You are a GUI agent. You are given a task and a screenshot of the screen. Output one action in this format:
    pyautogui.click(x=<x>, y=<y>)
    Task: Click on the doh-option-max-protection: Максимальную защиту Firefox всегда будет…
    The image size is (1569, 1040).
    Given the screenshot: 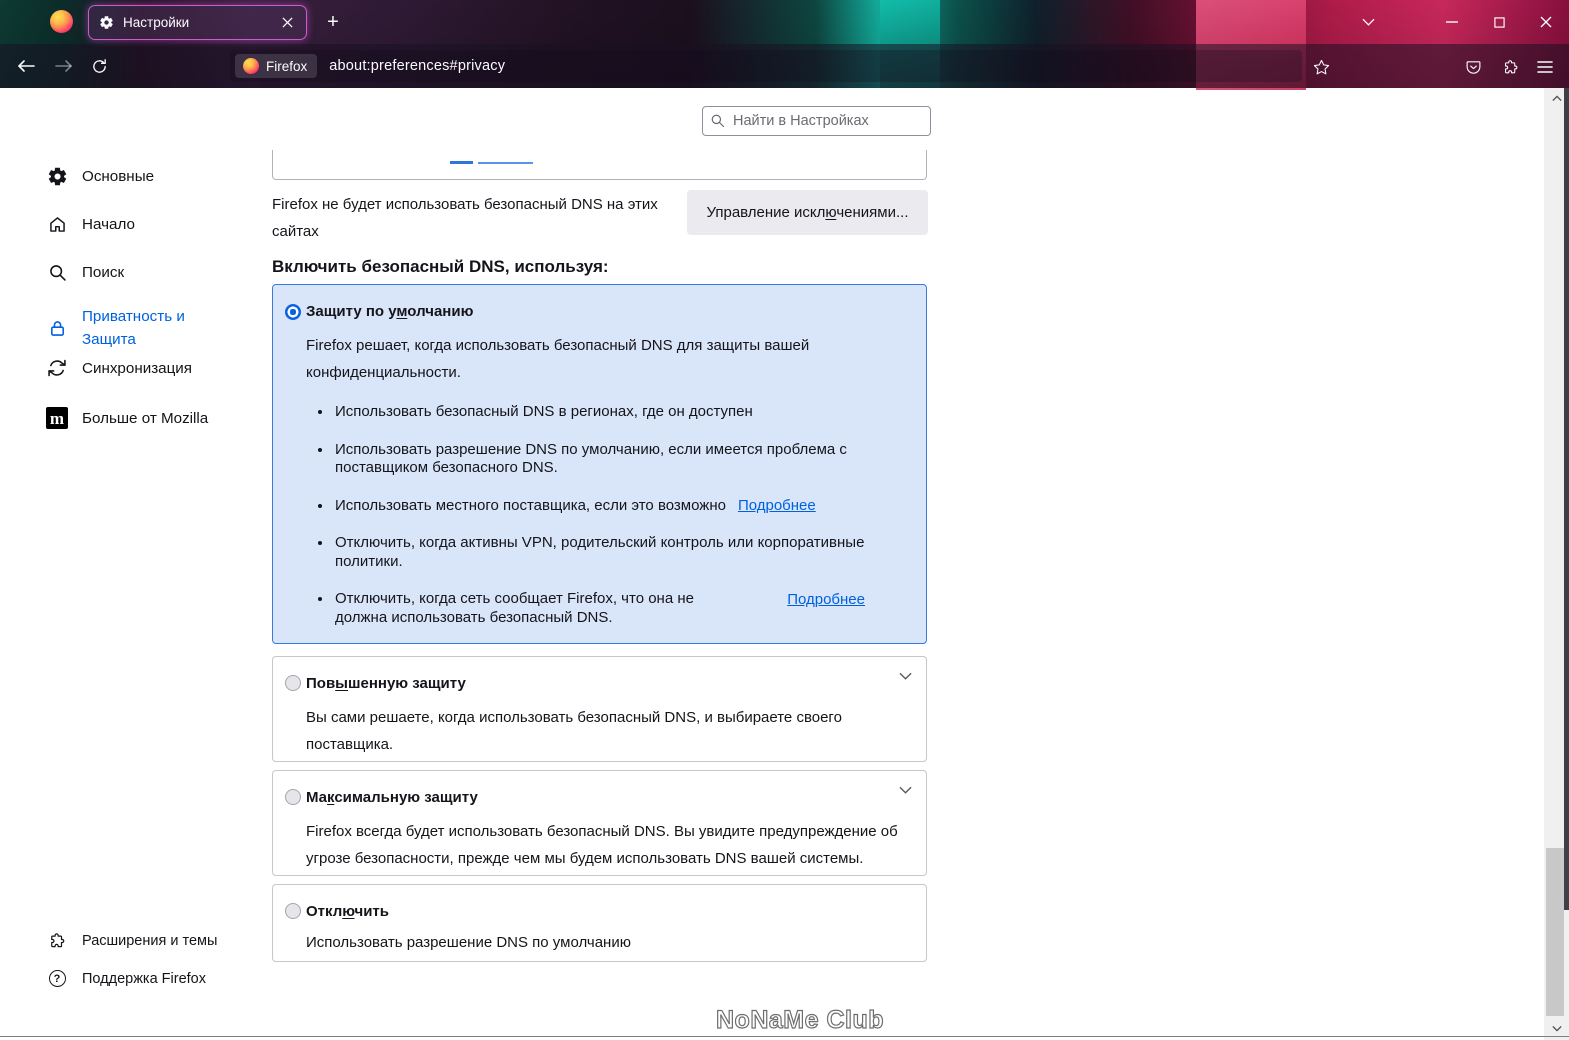 What is the action you would take?
    pyautogui.click(x=599, y=823)
    